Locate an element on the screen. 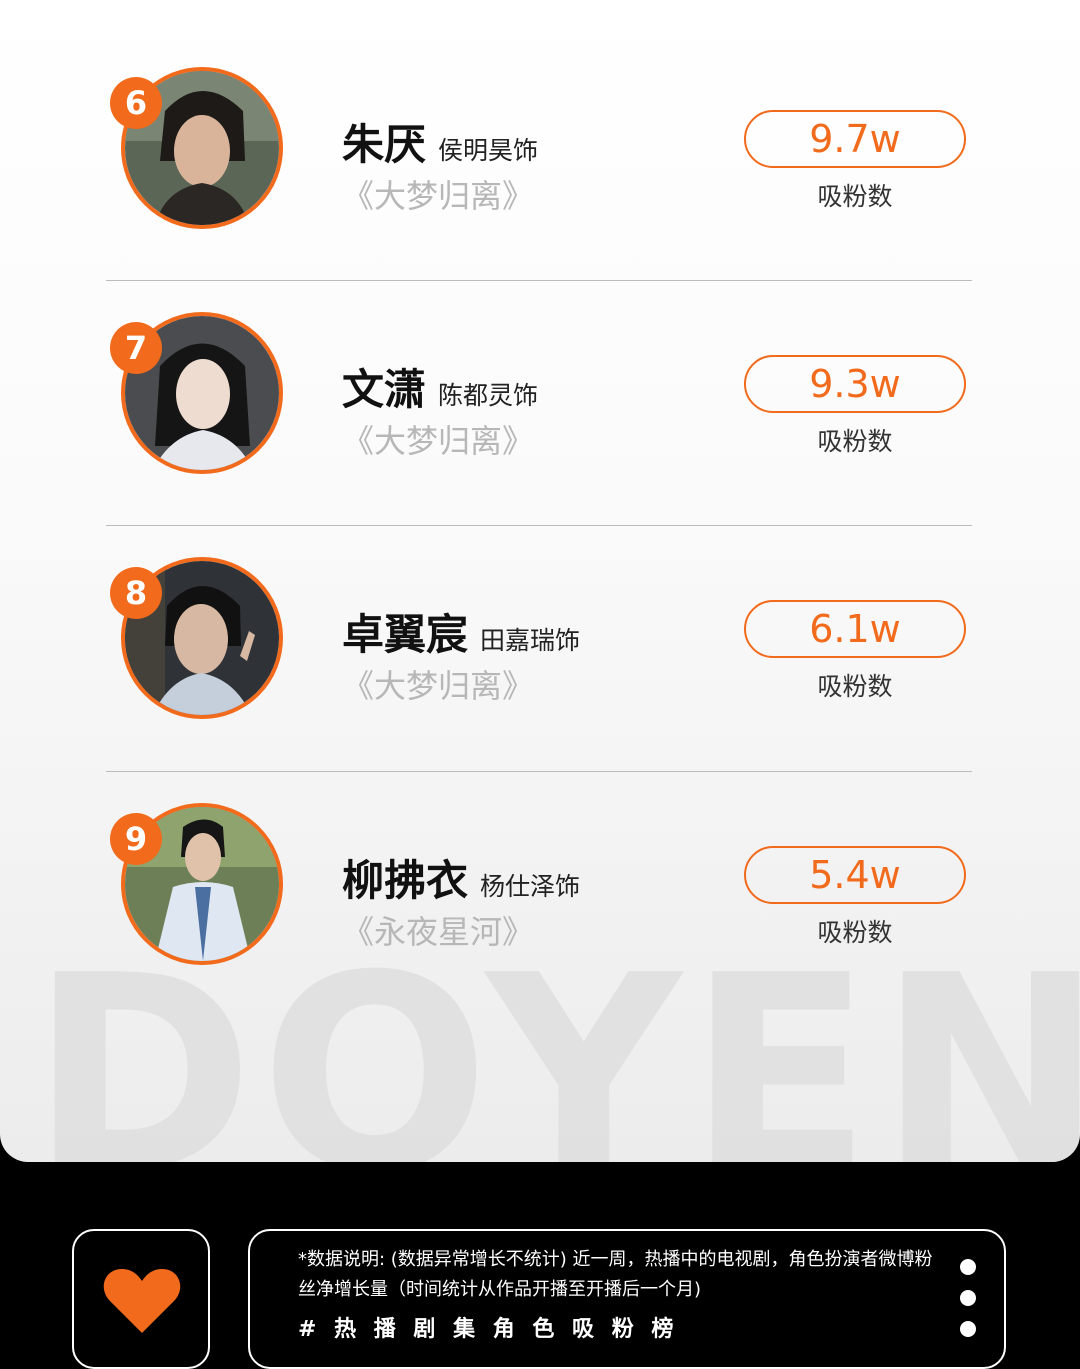 This screenshot has width=1080, height=1369. show-title: 《永夜星河》 is located at coordinates (438, 932).